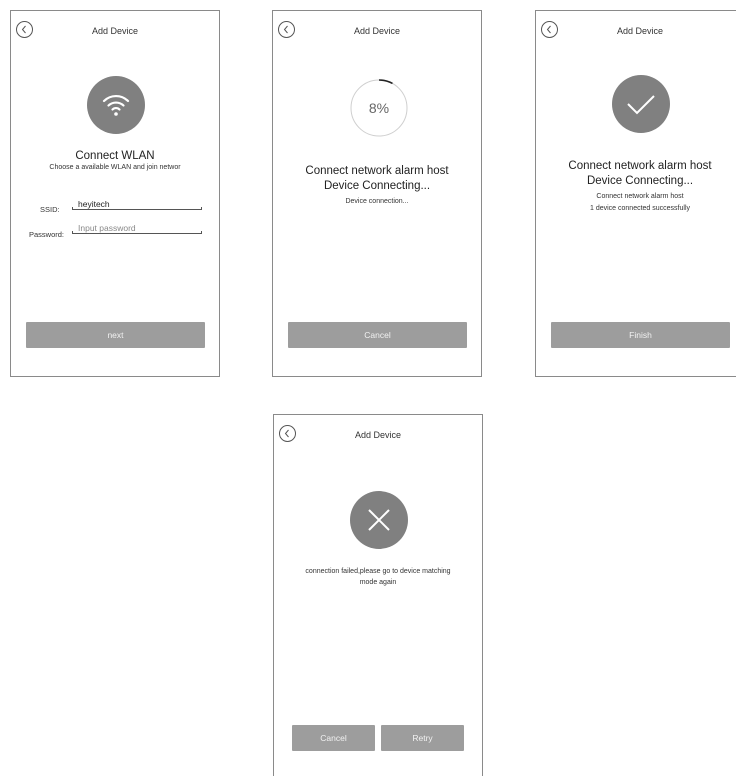  What do you see at coordinates (422, 738) in the screenshot?
I see `retry-button: Retry` at bounding box center [422, 738].